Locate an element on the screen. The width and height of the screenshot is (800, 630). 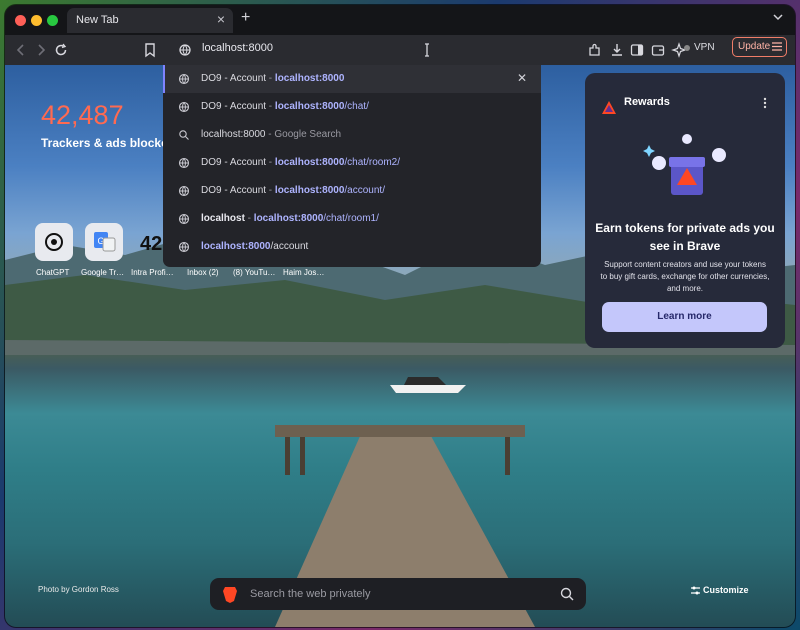
suggestion-item: localhost - localhost:8000/chat/room1/ is located at coordinates (352, 219).